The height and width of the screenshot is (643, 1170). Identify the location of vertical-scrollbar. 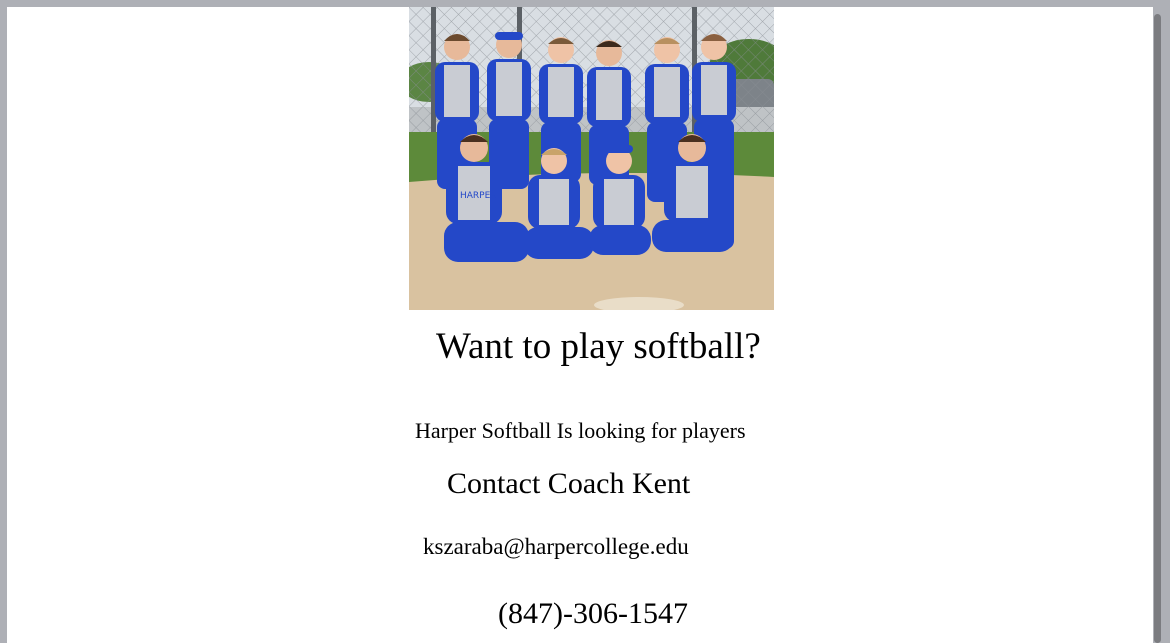
(1157, 328).